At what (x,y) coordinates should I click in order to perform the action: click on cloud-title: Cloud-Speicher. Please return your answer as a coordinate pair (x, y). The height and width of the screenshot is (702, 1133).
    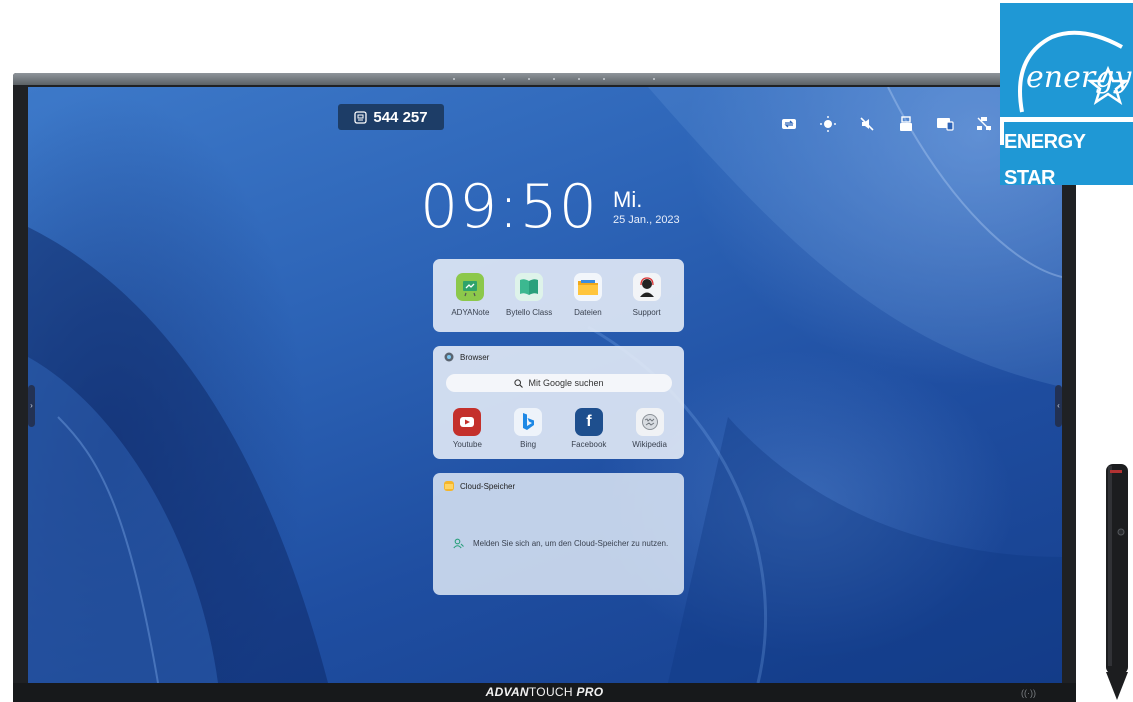
    Looking at the image, I should click on (488, 486).